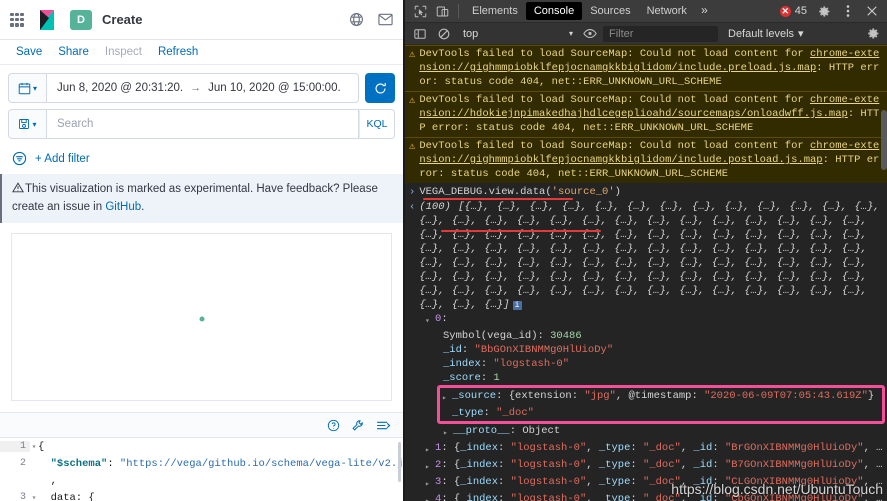 This screenshot has height=501, width=887. I want to click on proto-value: Object, so click(541, 431).